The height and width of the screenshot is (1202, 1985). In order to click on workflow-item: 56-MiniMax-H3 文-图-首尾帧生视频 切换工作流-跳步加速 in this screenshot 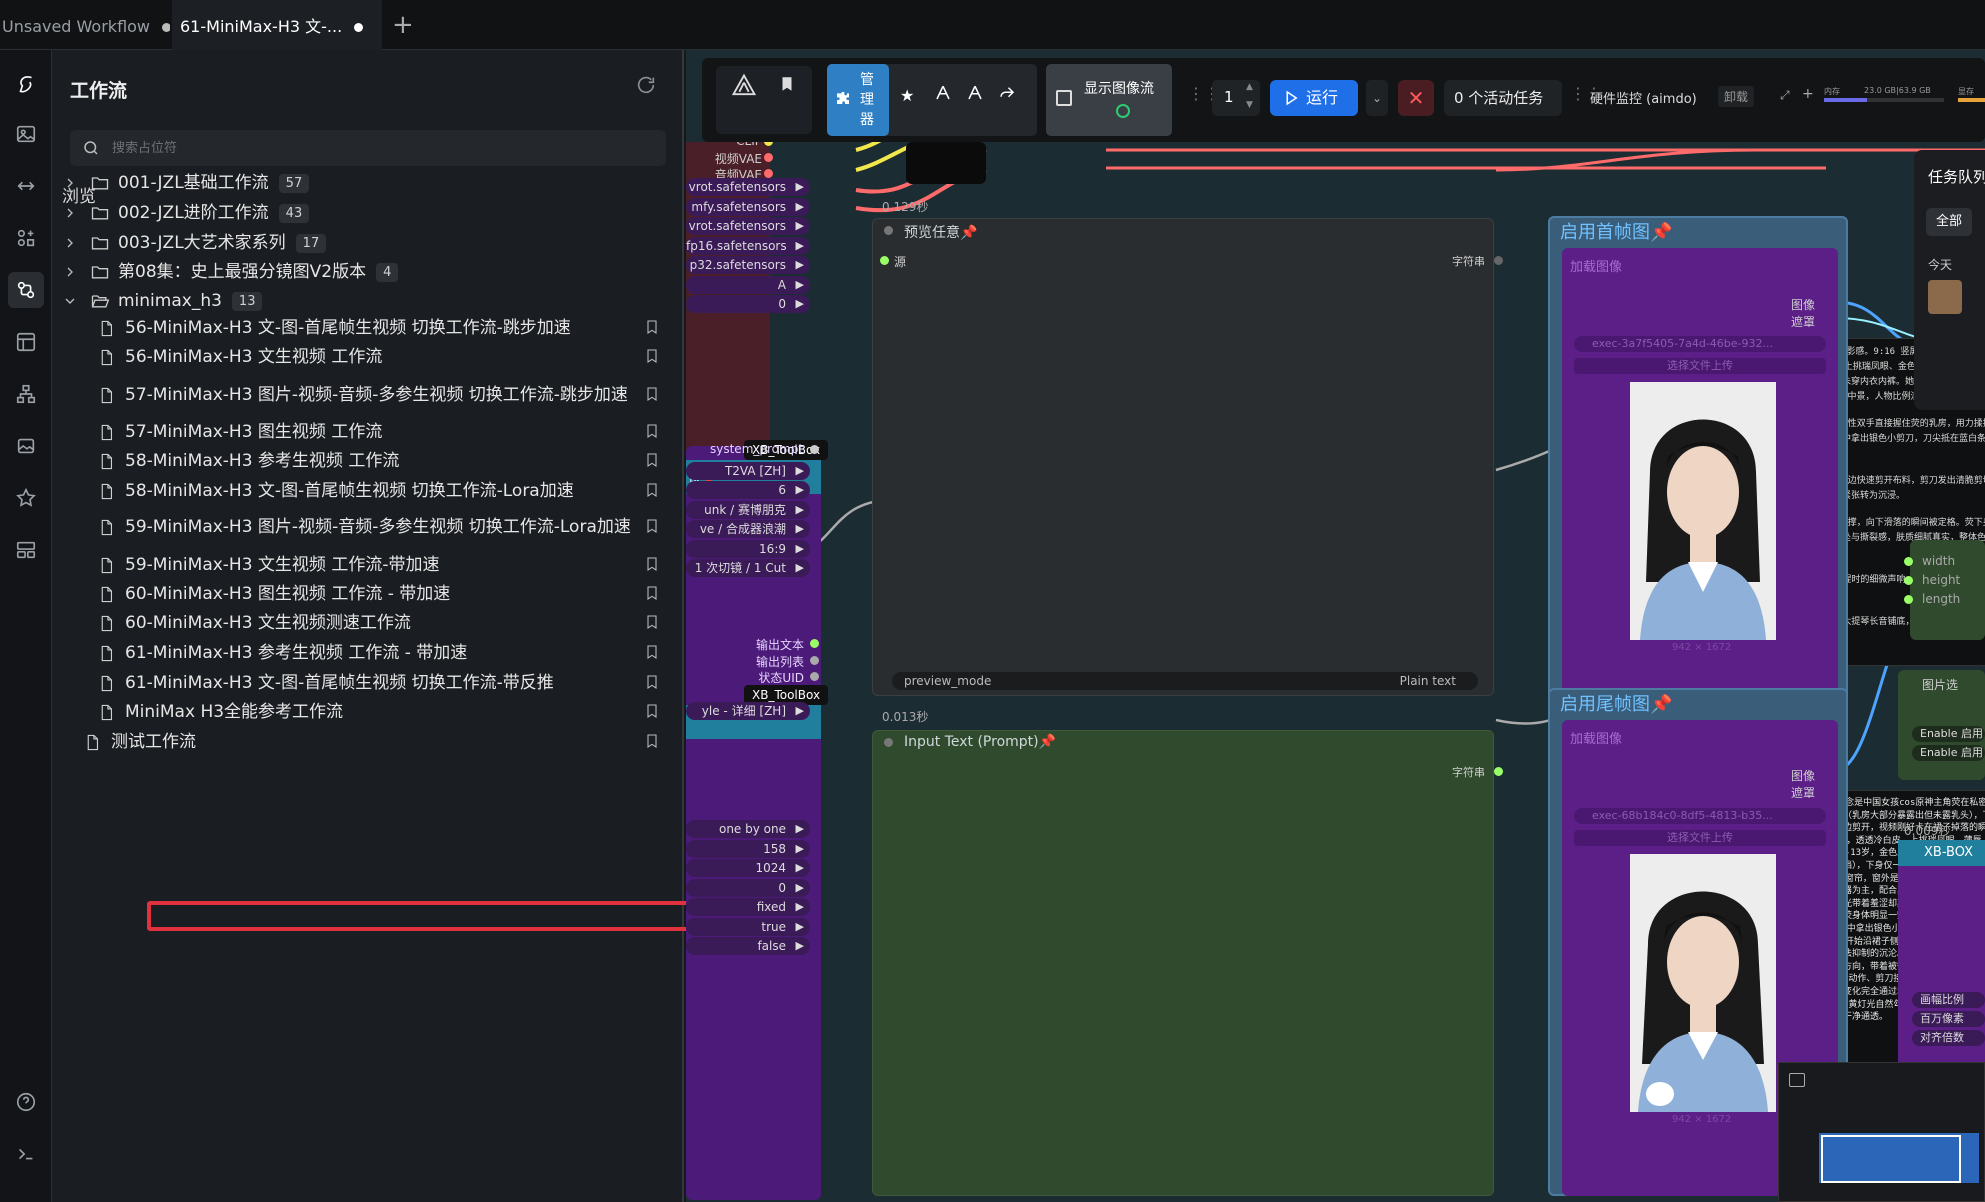, I will do `click(368, 328)`.